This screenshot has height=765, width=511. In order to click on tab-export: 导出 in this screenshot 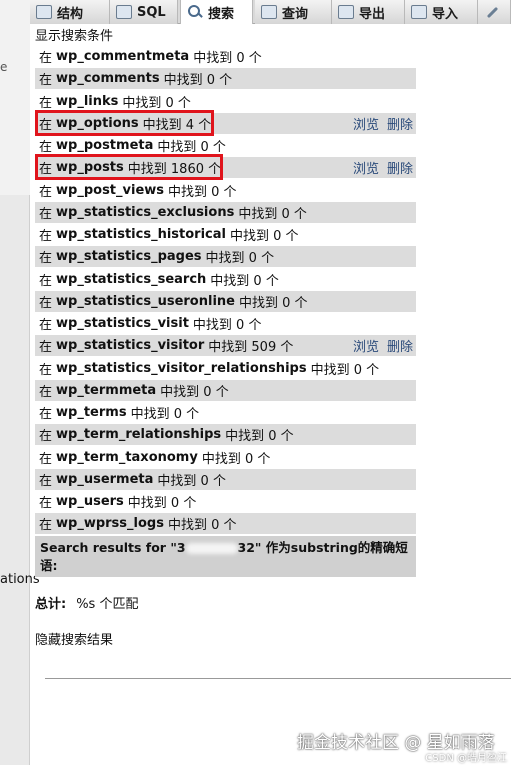, I will do `click(368, 12)`.